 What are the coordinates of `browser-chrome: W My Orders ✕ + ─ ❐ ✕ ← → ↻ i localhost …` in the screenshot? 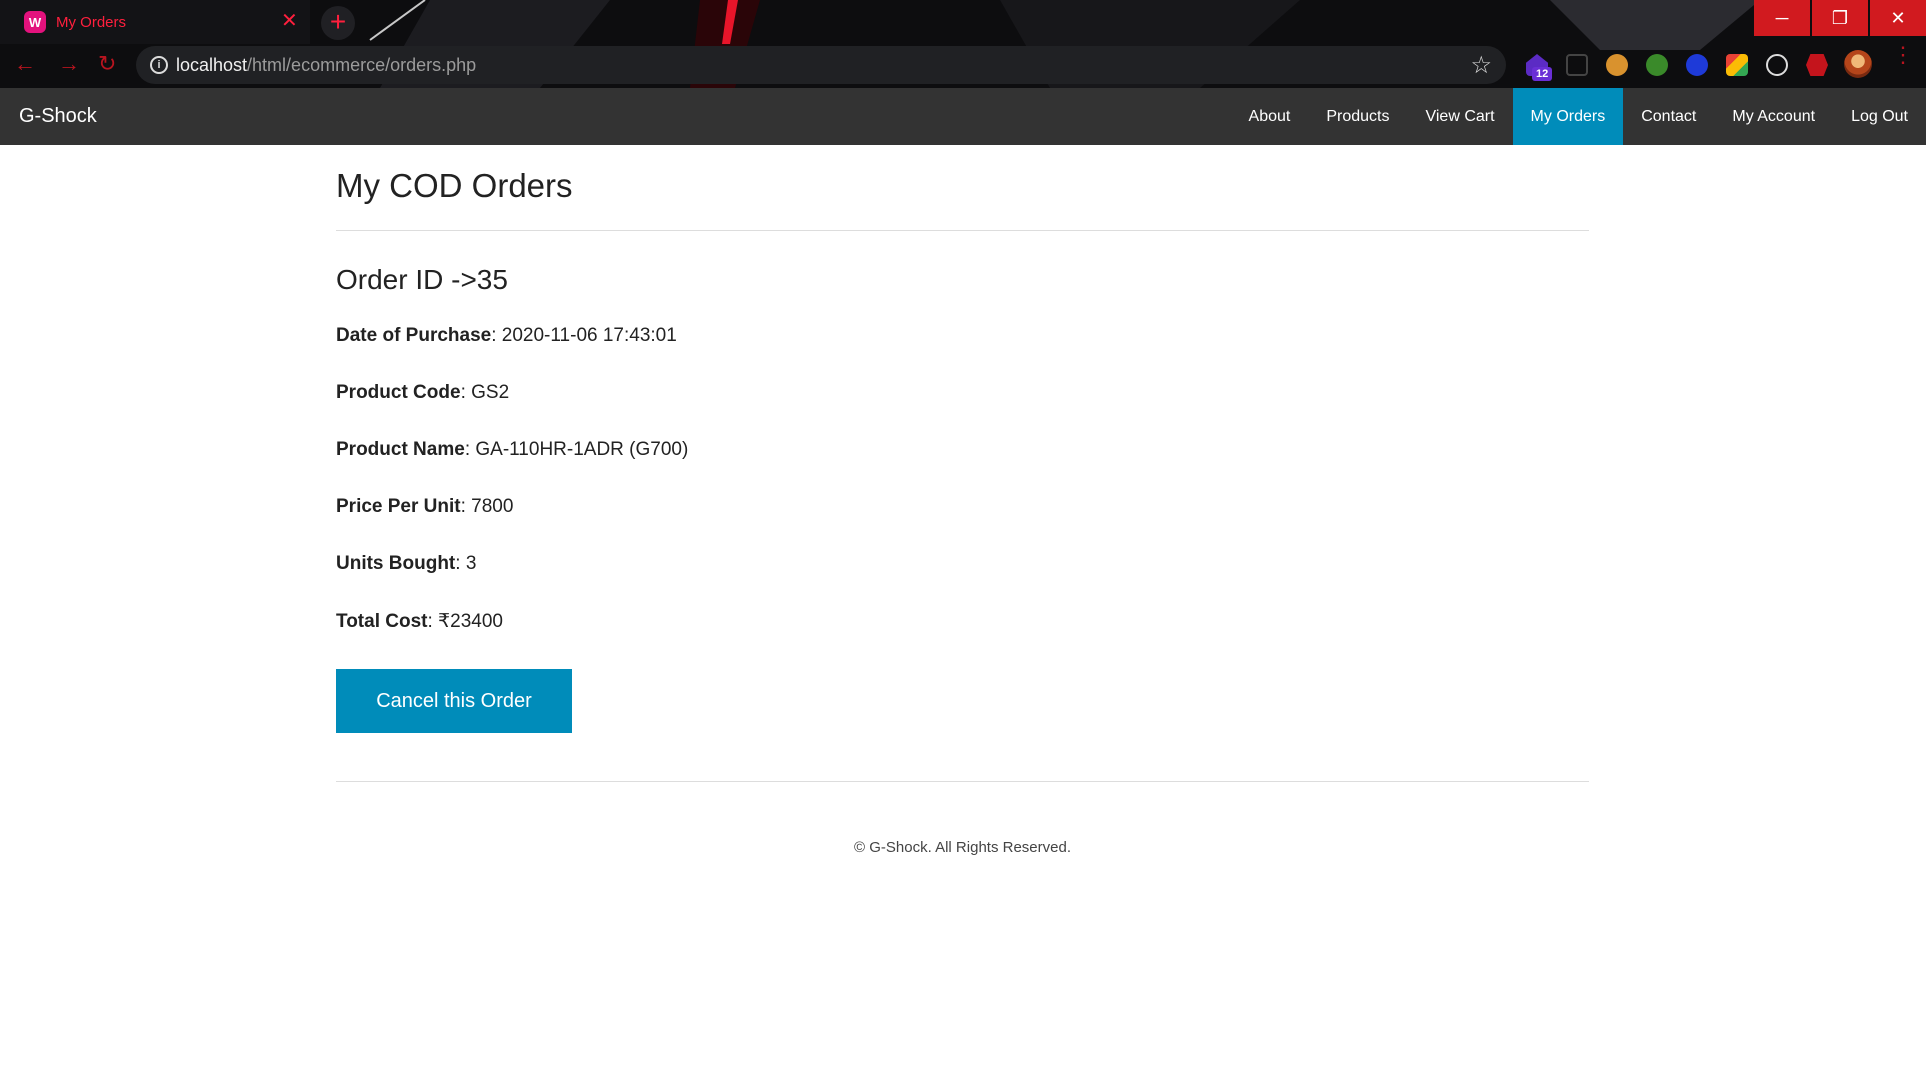 It's located at (963, 44).